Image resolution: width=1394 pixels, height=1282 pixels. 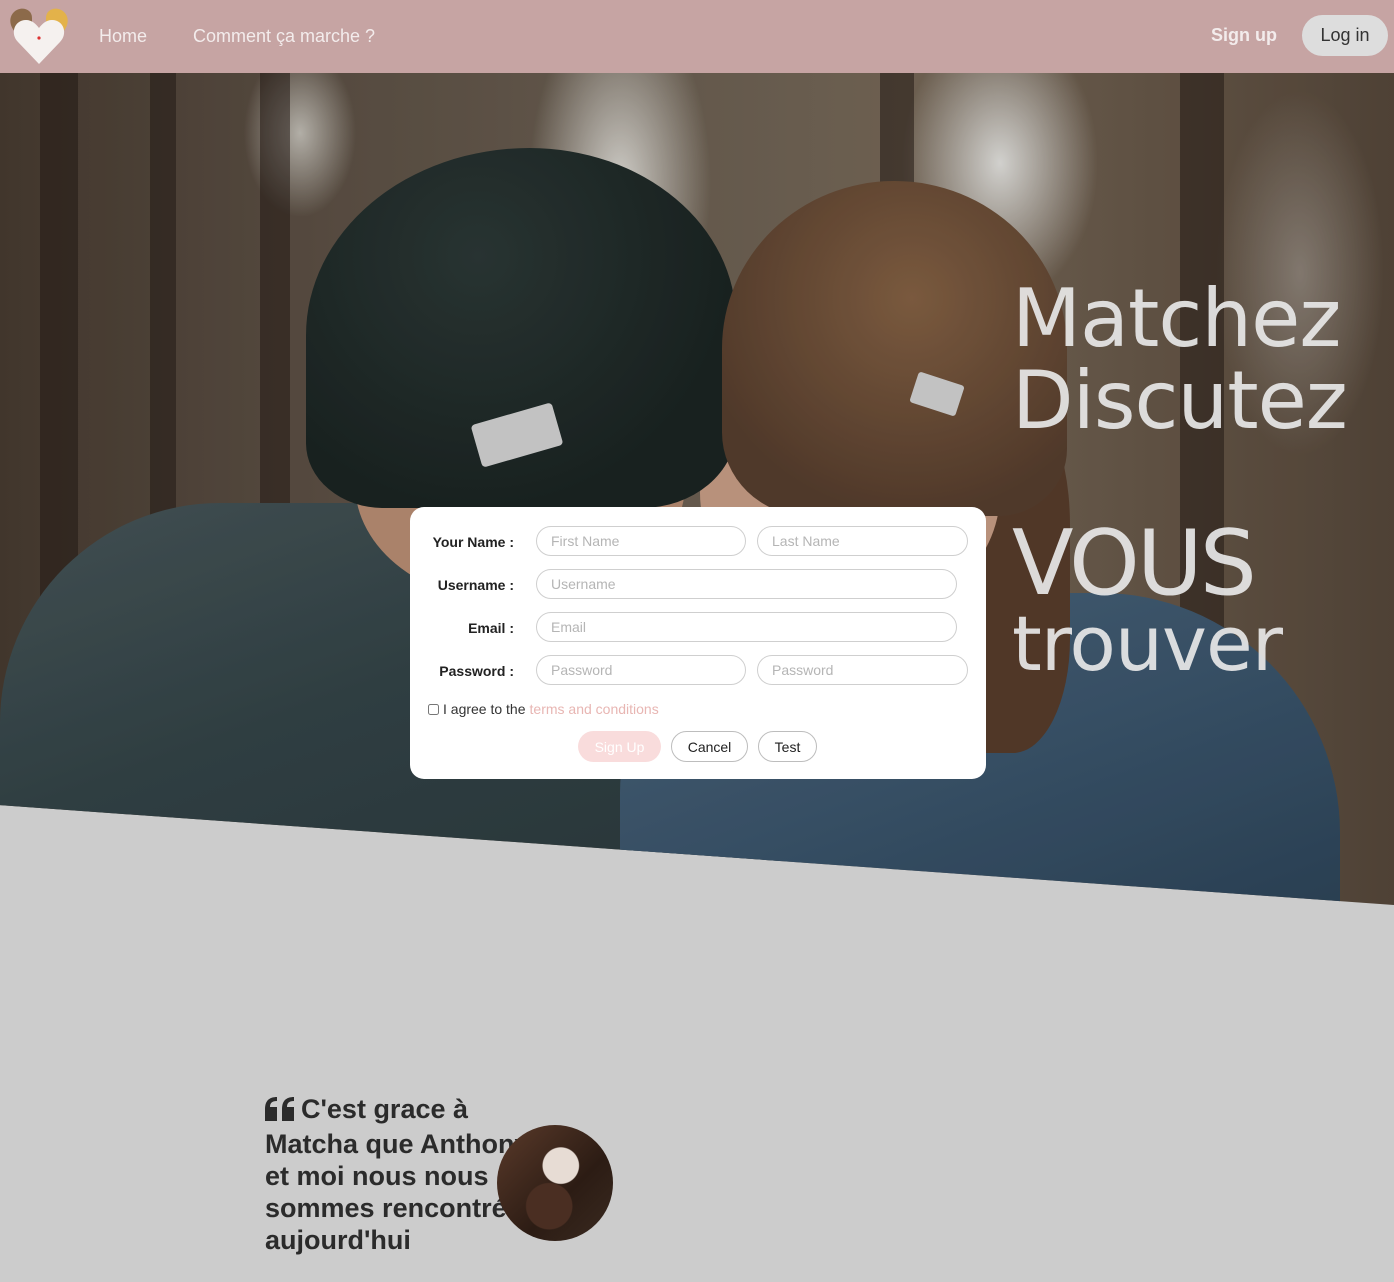 What do you see at coordinates (862, 541) in the screenshot?
I see `last-name-input` at bounding box center [862, 541].